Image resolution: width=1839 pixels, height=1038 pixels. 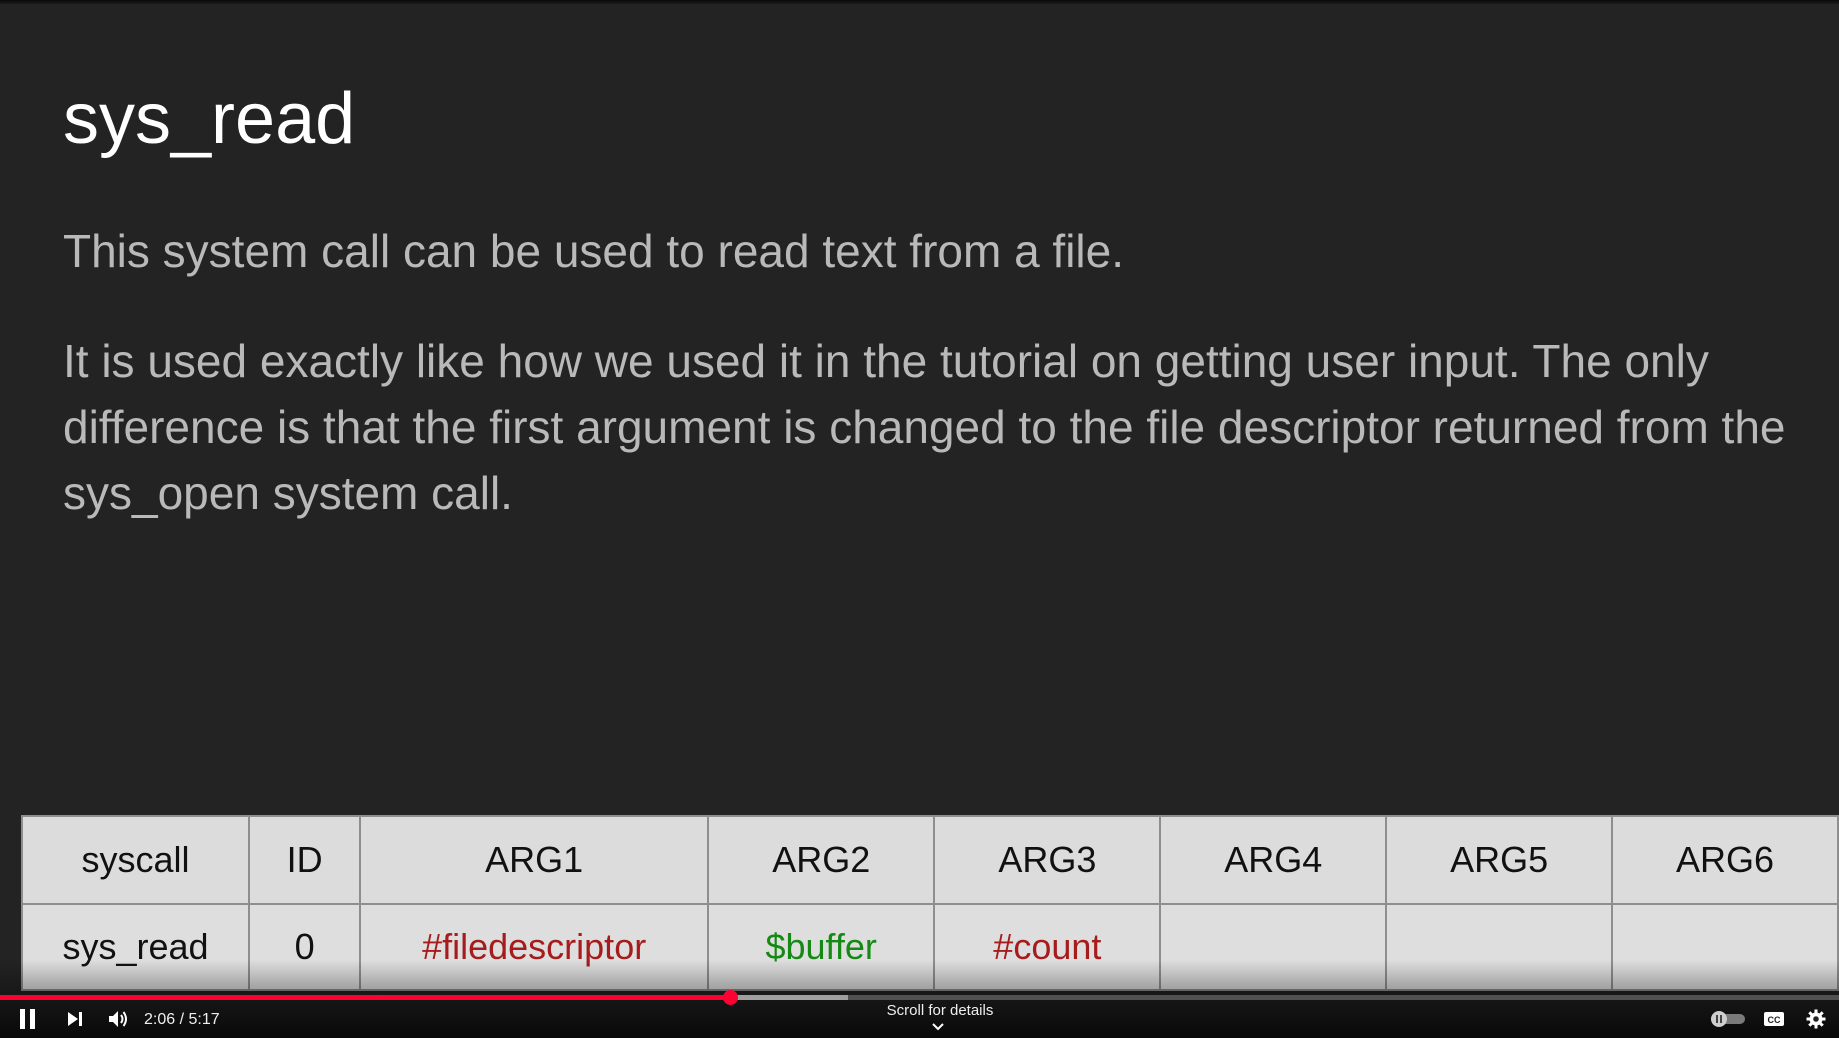 What do you see at coordinates (821, 860) in the screenshot?
I see `header-cell: ARG2` at bounding box center [821, 860].